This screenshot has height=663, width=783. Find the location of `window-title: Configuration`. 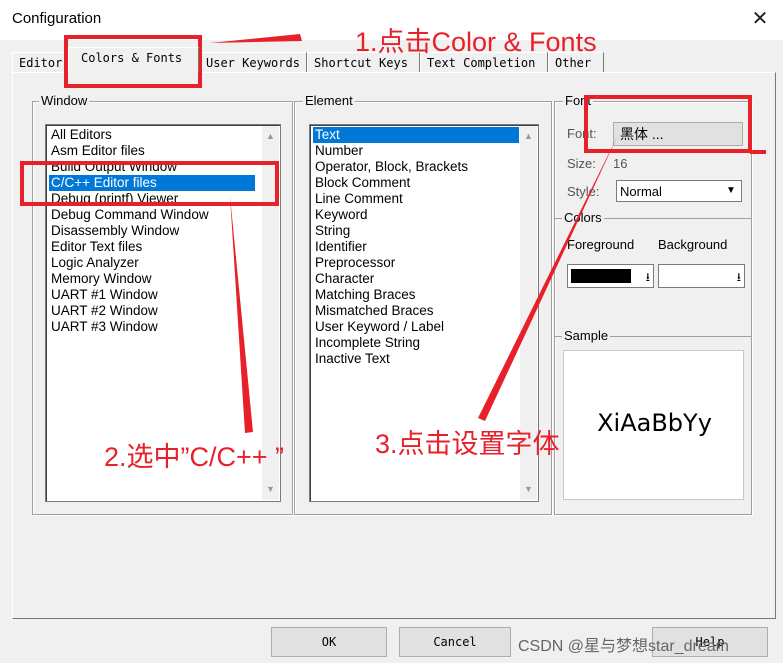

window-title: Configuration is located at coordinates (57, 18).